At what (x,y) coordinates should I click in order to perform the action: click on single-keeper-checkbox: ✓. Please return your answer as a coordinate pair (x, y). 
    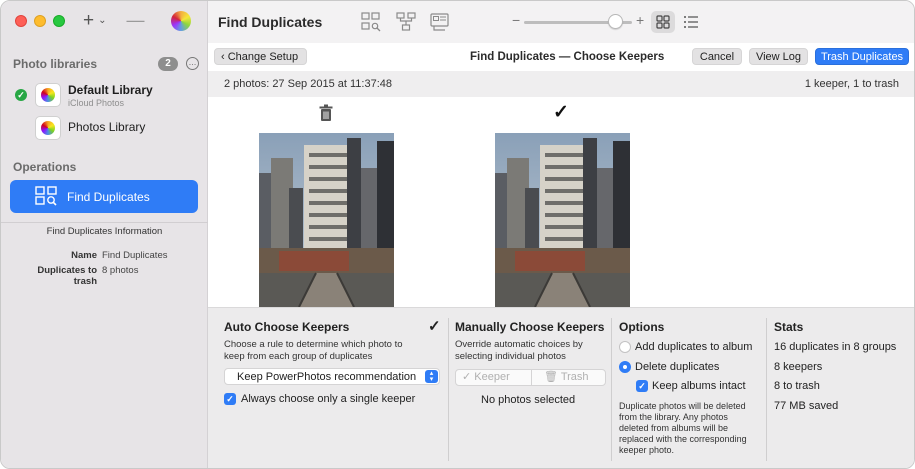
    Looking at the image, I should click on (230, 399).